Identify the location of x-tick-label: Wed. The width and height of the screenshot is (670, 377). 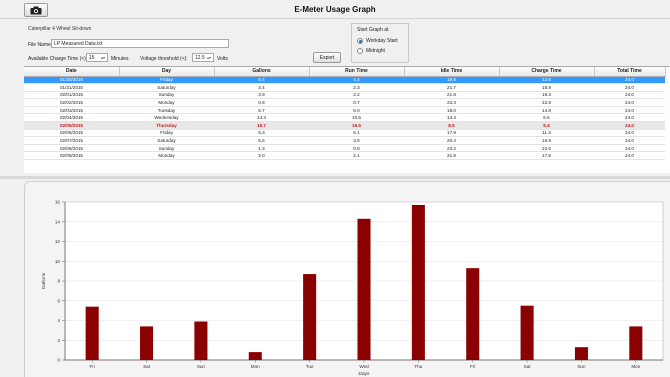
(364, 366).